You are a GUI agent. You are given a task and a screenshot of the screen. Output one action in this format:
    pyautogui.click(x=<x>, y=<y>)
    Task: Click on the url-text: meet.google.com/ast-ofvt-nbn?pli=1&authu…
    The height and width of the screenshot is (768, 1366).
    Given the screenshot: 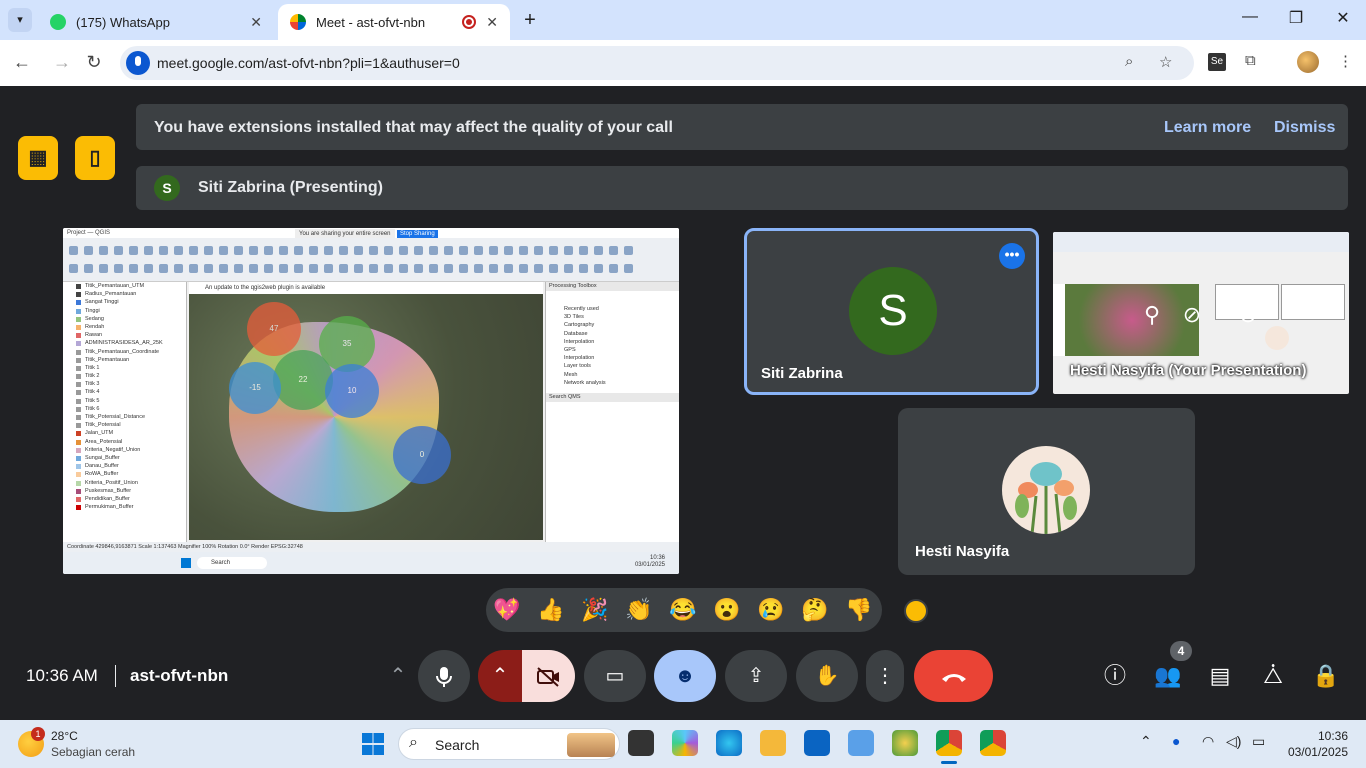 What is the action you would take?
    pyautogui.click(x=308, y=63)
    